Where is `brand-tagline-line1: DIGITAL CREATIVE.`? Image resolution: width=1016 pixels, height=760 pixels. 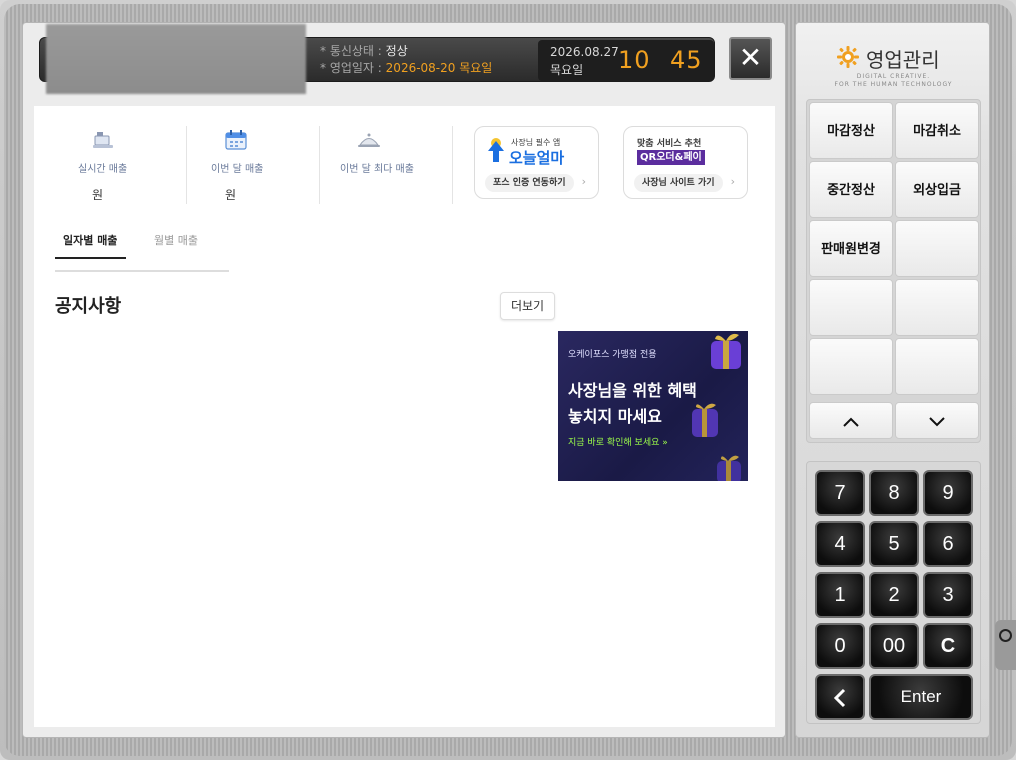
brand-tagline-line1: DIGITAL CREATIVE. is located at coordinates (893, 76).